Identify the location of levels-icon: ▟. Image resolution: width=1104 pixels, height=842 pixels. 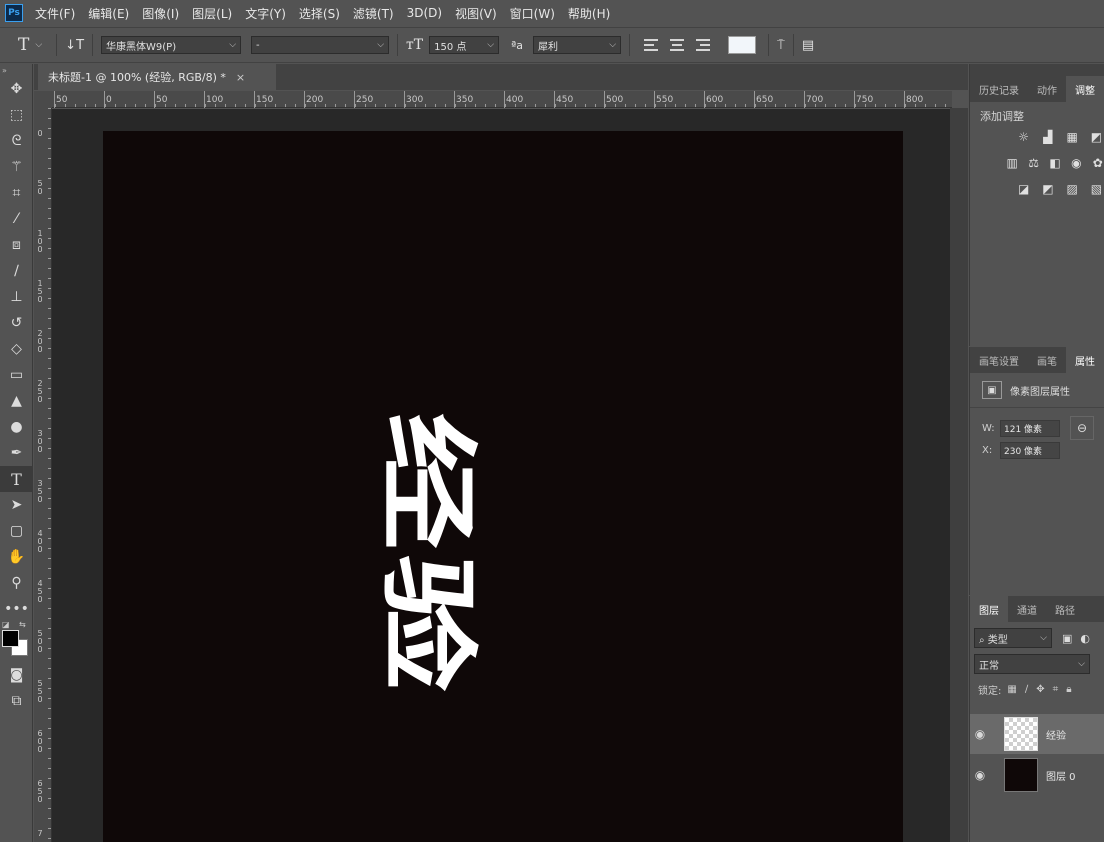
(1047, 137).